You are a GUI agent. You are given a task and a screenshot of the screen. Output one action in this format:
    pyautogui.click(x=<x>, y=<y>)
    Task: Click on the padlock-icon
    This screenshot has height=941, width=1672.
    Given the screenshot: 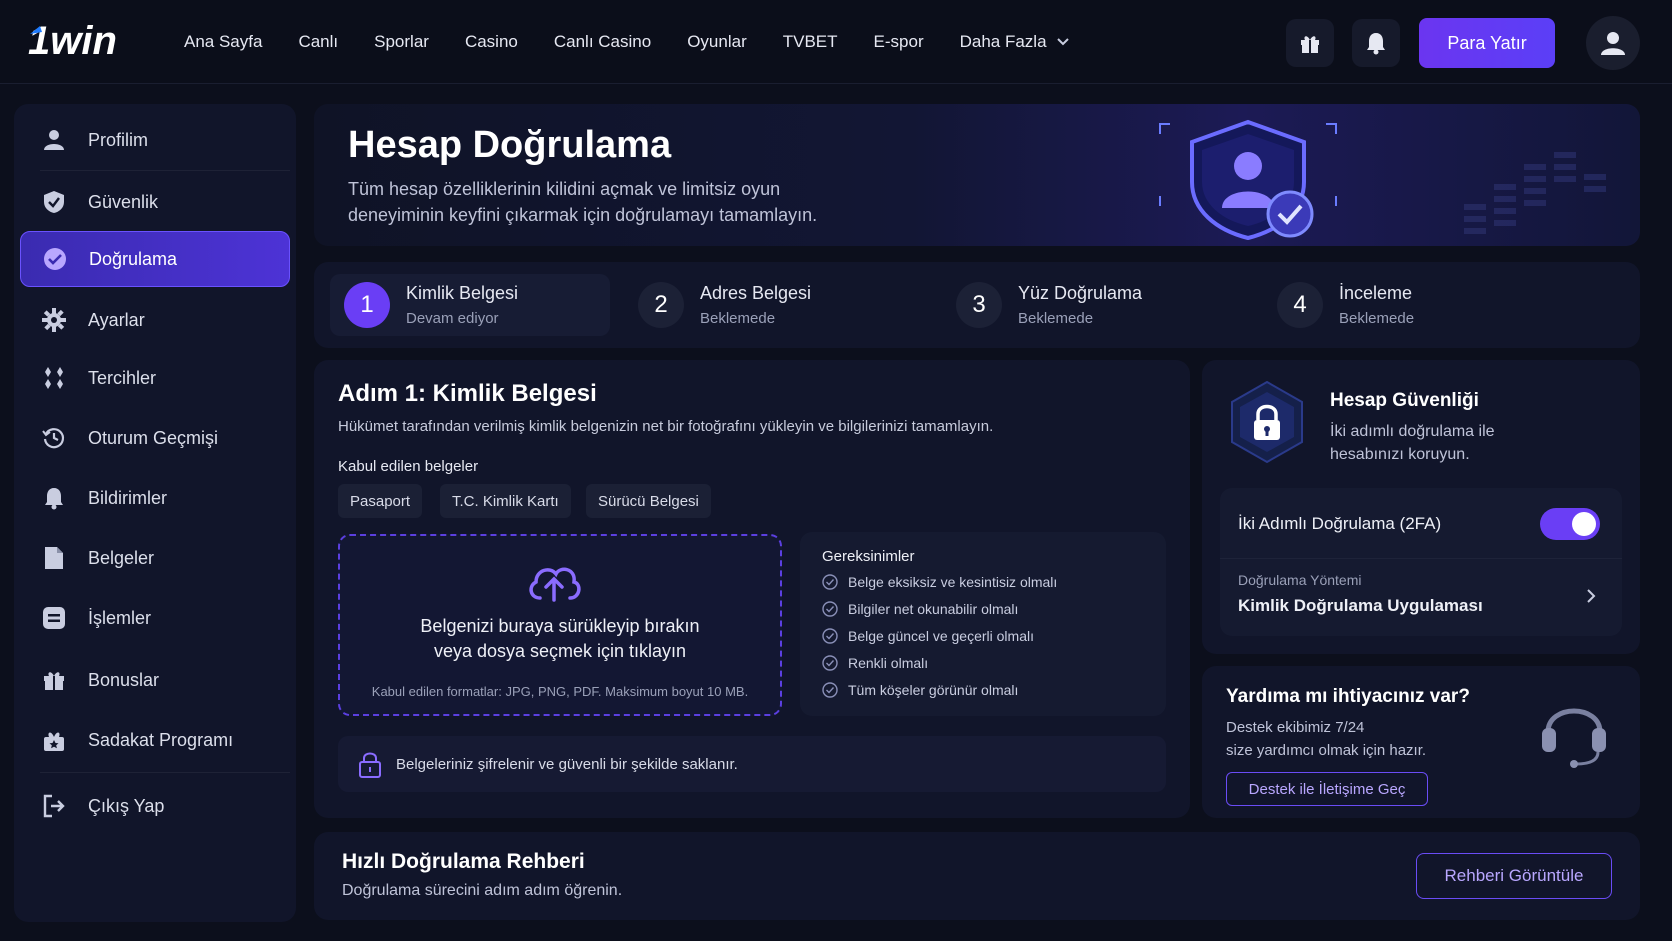 What is the action you would take?
    pyautogui.click(x=1267, y=422)
    